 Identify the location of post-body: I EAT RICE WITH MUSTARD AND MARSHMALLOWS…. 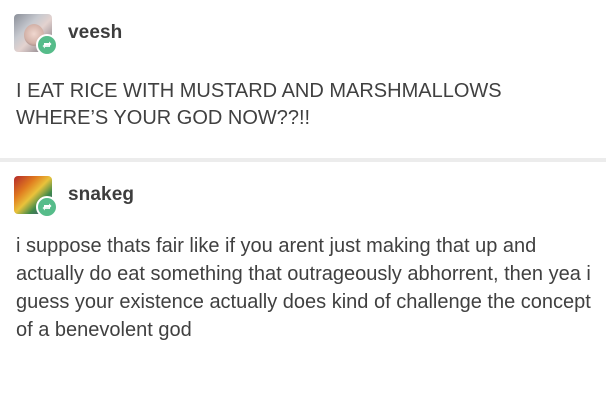
(259, 104).